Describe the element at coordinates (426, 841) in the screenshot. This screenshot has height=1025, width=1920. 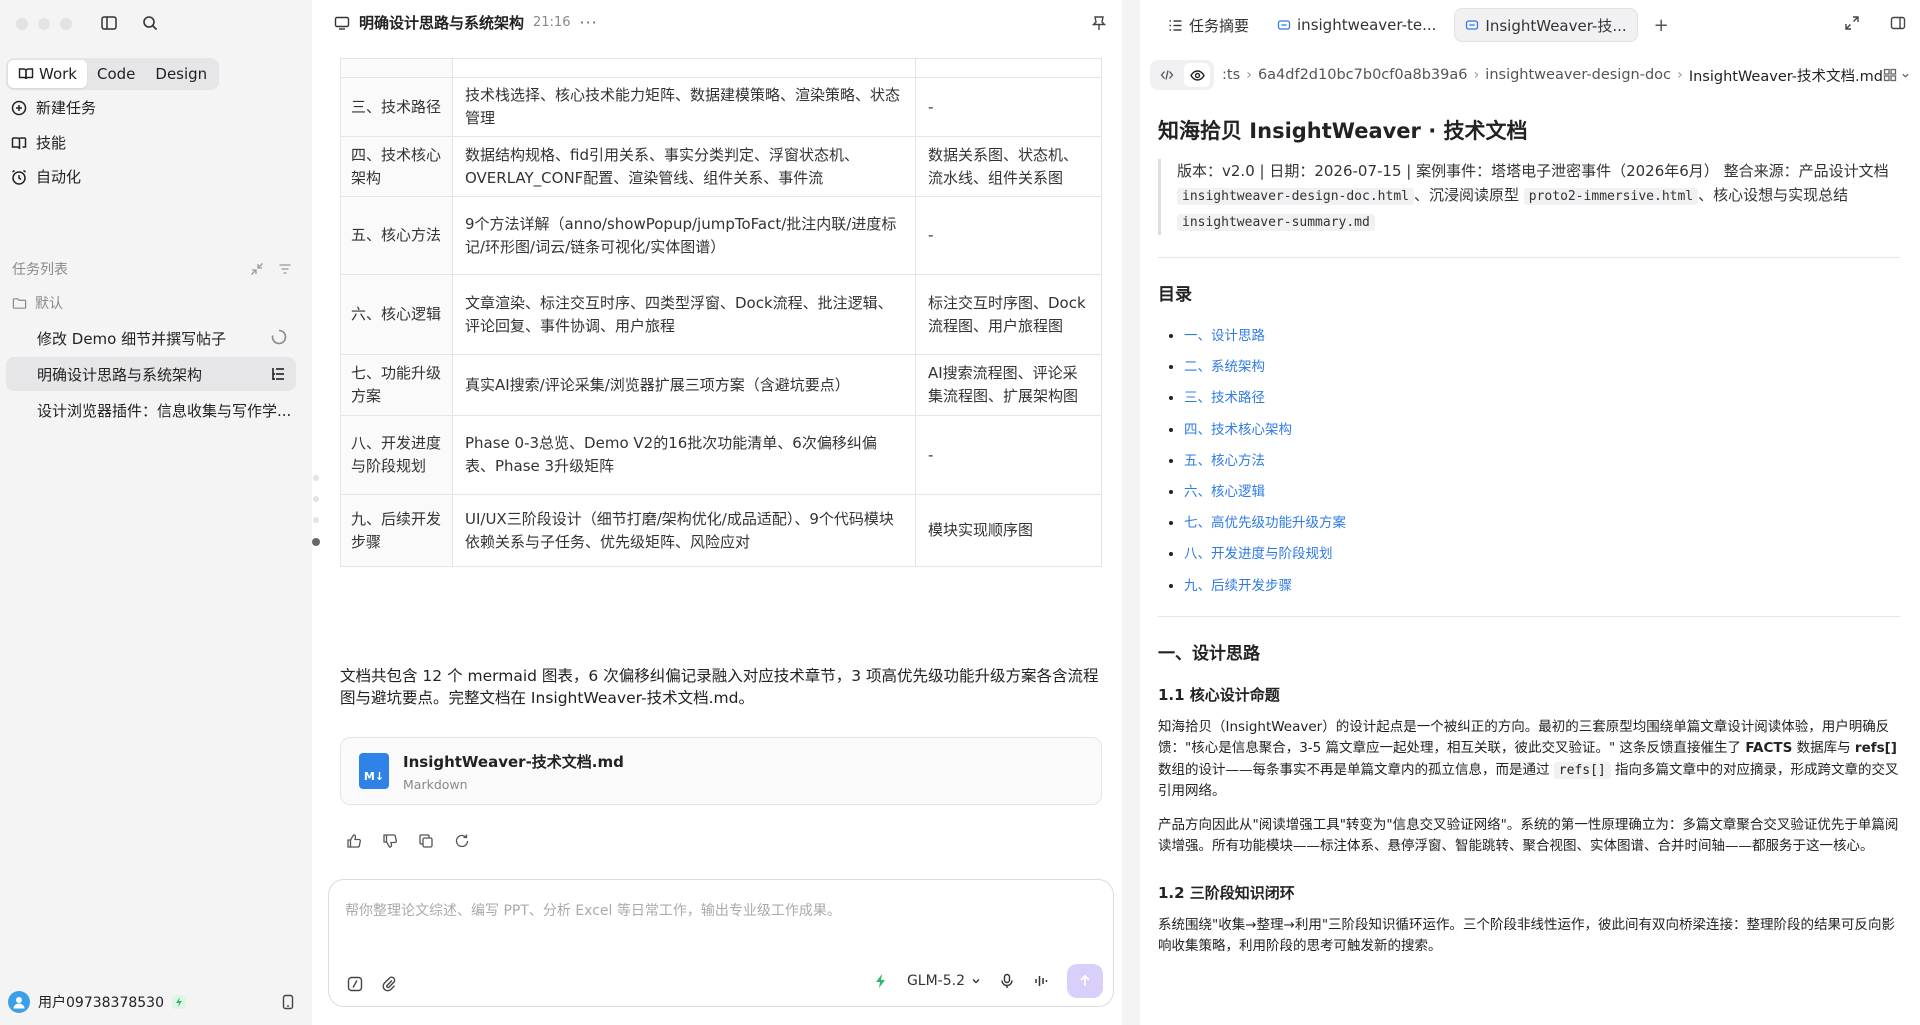
I see `copy-icon` at that location.